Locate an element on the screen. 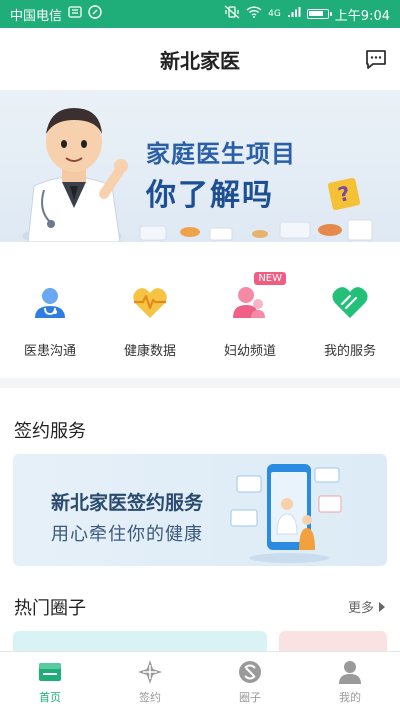 The height and width of the screenshot is (711, 400). tab-sign: 签约 is located at coordinates (150, 681).